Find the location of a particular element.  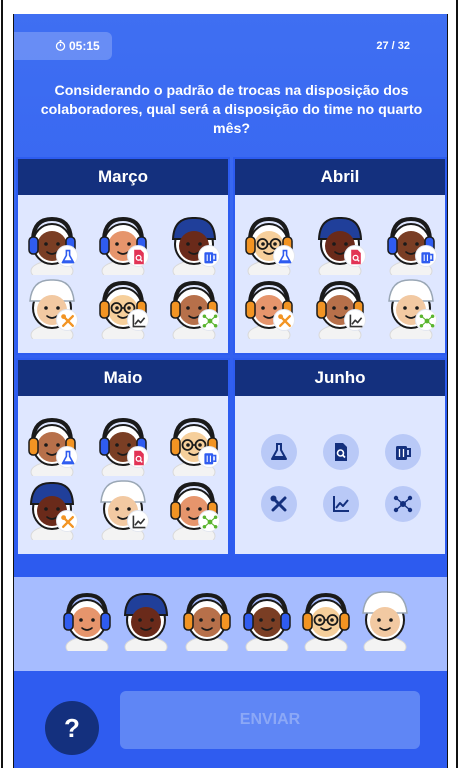

question-progress: 27 / 32 is located at coordinates (393, 46).